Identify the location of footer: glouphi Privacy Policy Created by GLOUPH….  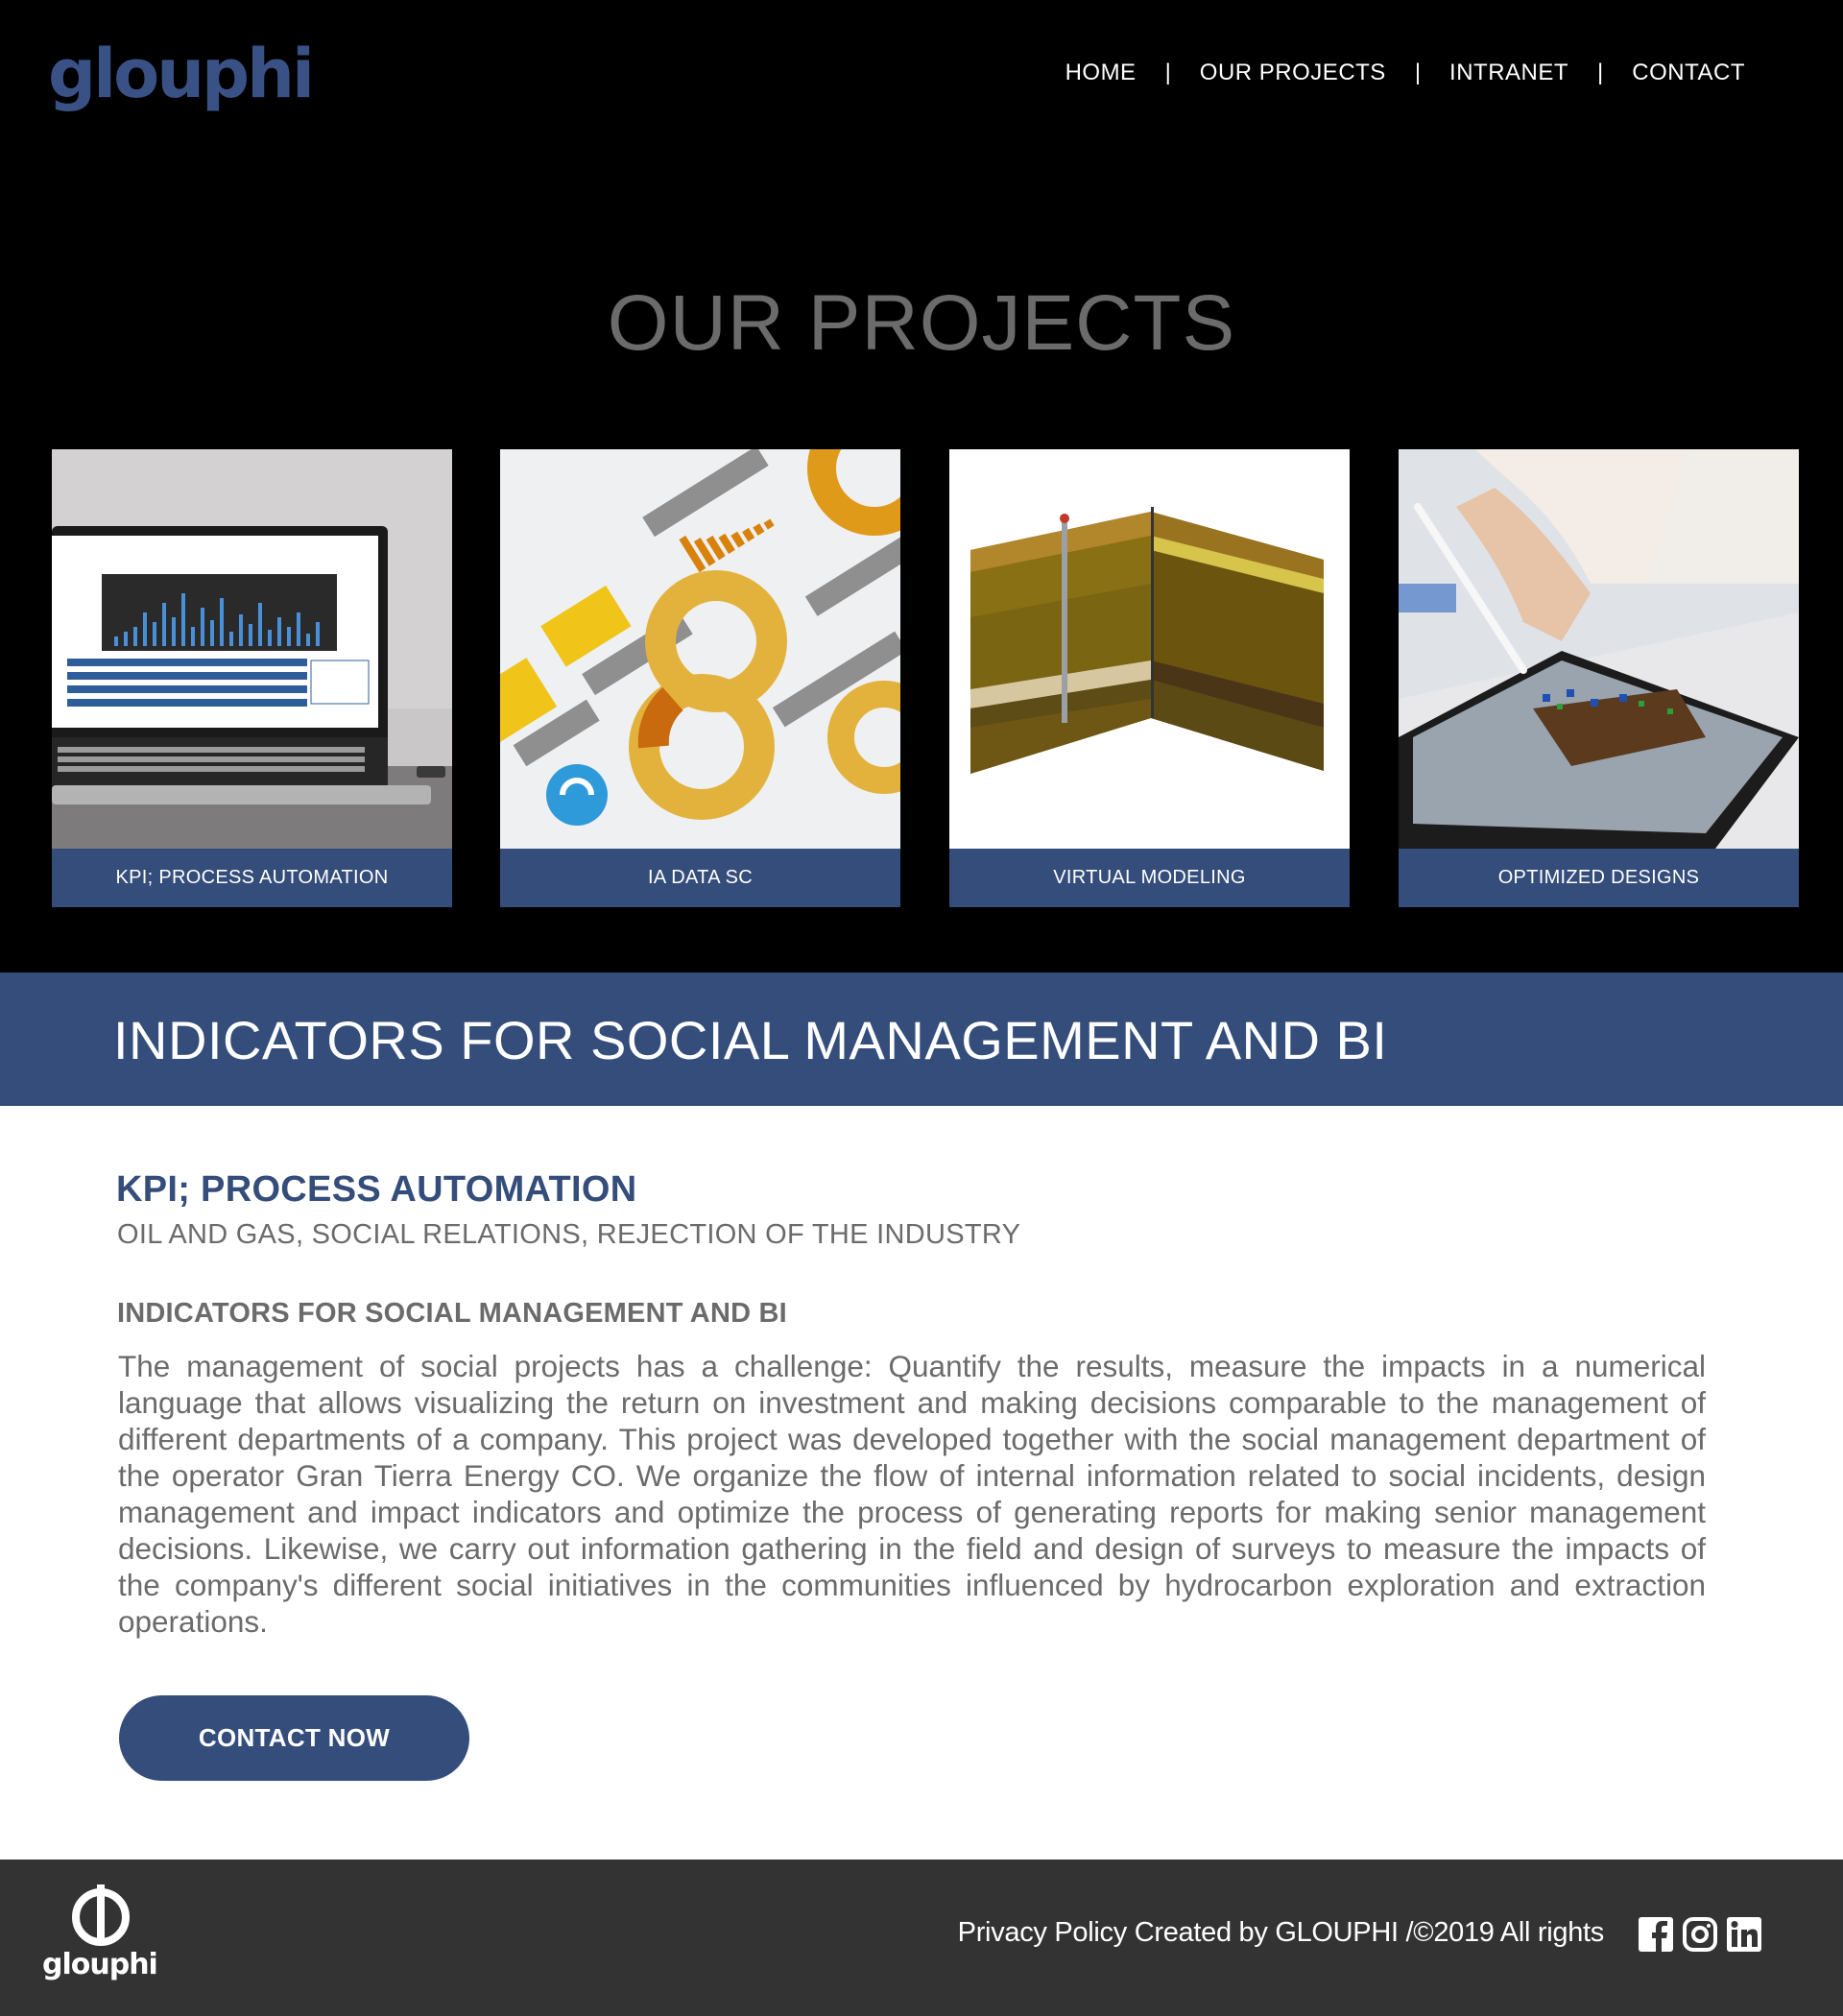
(921, 1938).